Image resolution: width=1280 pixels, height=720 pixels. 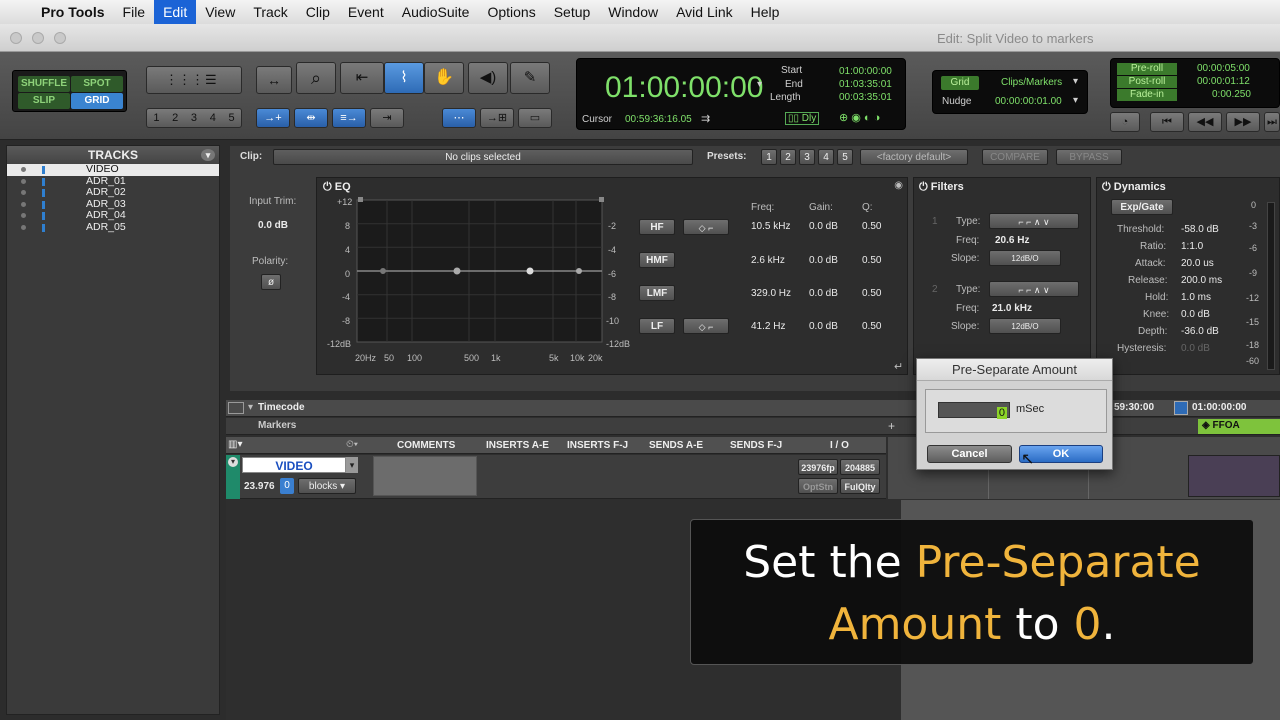 What do you see at coordinates (274, 80) in the screenshot?
I see `zoomer-expand-tool: ↔` at bounding box center [274, 80].